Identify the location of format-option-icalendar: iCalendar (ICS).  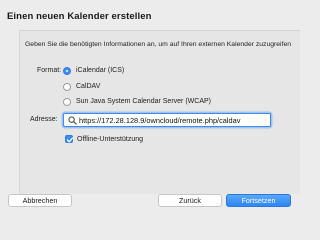
(93, 70).